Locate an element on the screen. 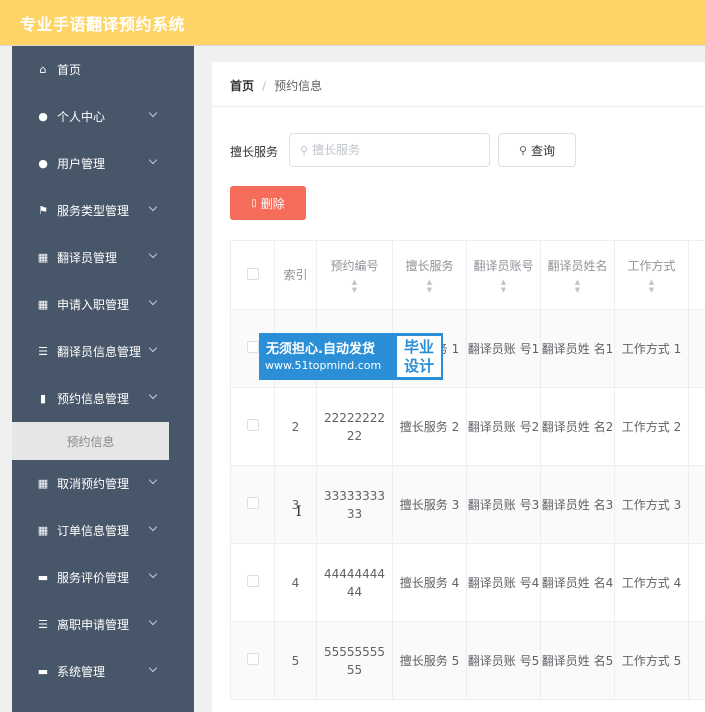 This screenshot has height=712, width=705. breadcrumb: 首页 / 预约信息 is located at coordinates (276, 85).